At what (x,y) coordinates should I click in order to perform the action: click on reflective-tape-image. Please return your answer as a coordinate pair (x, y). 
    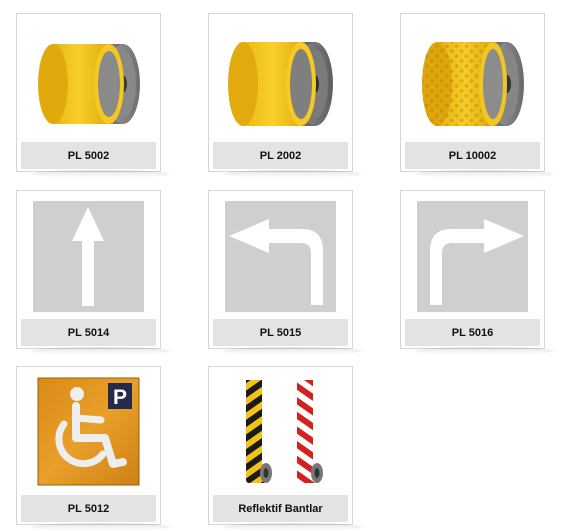
    Looking at the image, I should click on (284, 431).